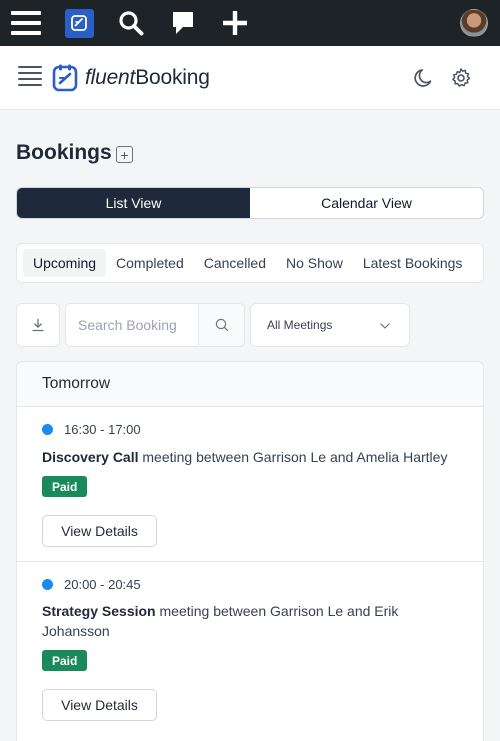 The width and height of the screenshot is (500, 741). Describe the element at coordinates (90, 457) in the screenshot. I see `event-name: Discovery Call` at that location.